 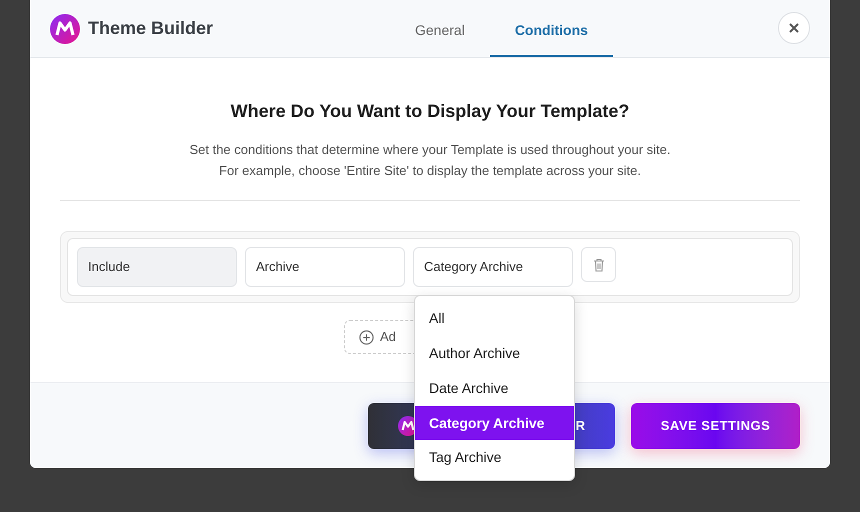 I want to click on tab: General, so click(x=440, y=31).